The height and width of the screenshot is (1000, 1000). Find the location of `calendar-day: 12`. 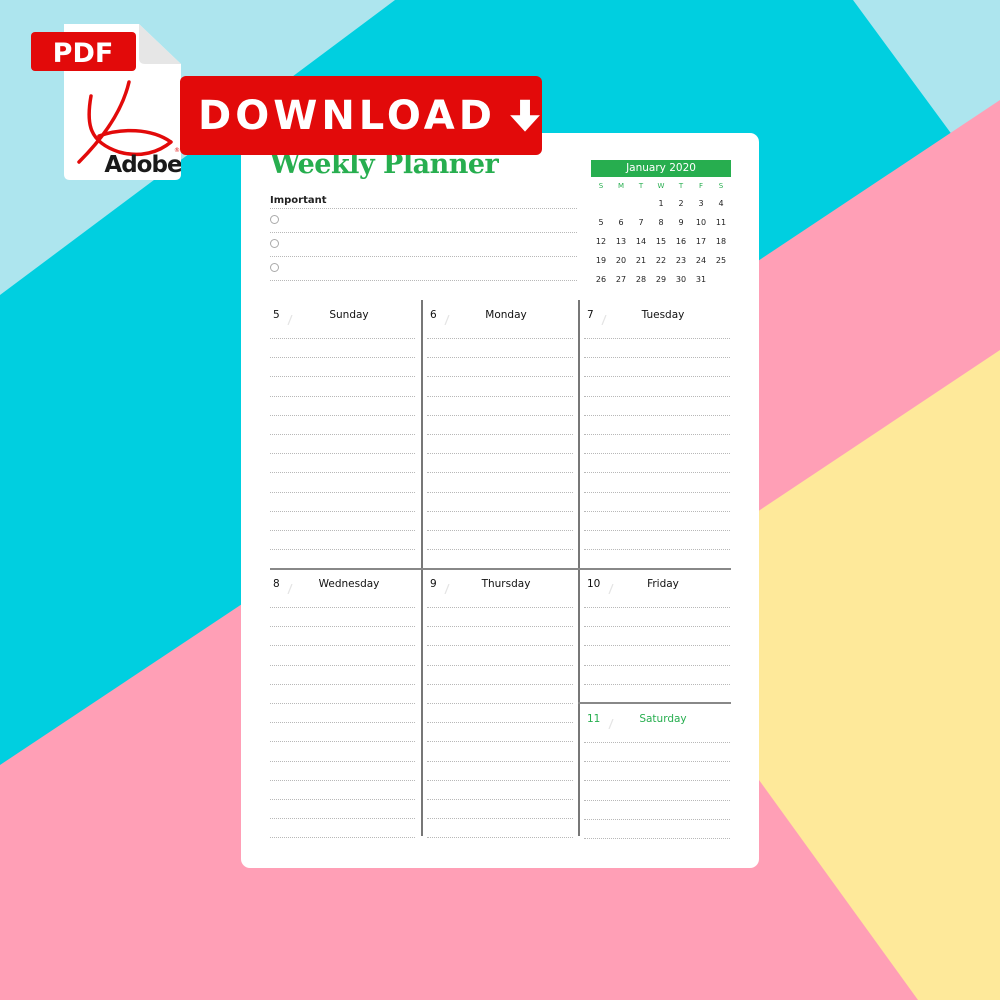

calendar-day: 12 is located at coordinates (601, 241).